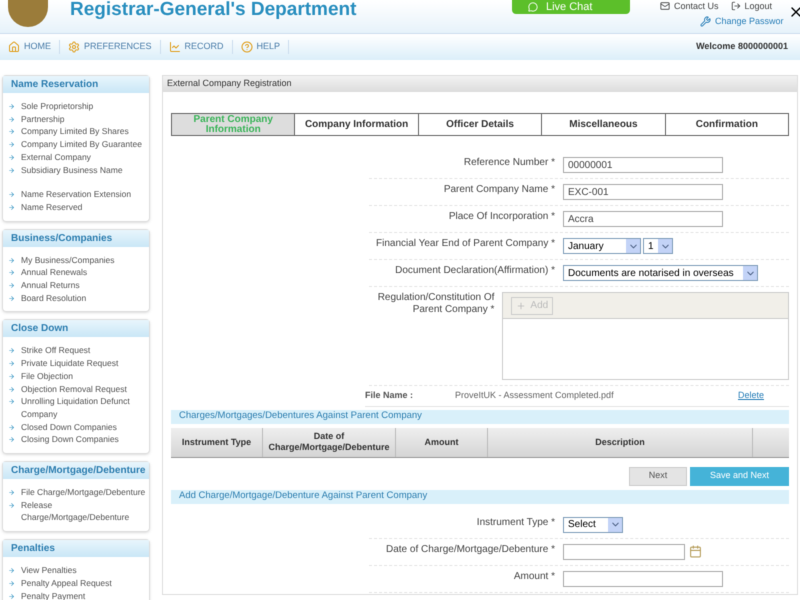 This screenshot has width=800, height=600. Describe the element at coordinates (78, 285) in the screenshot. I see `sidebar-link: Annual Returns` at that location.